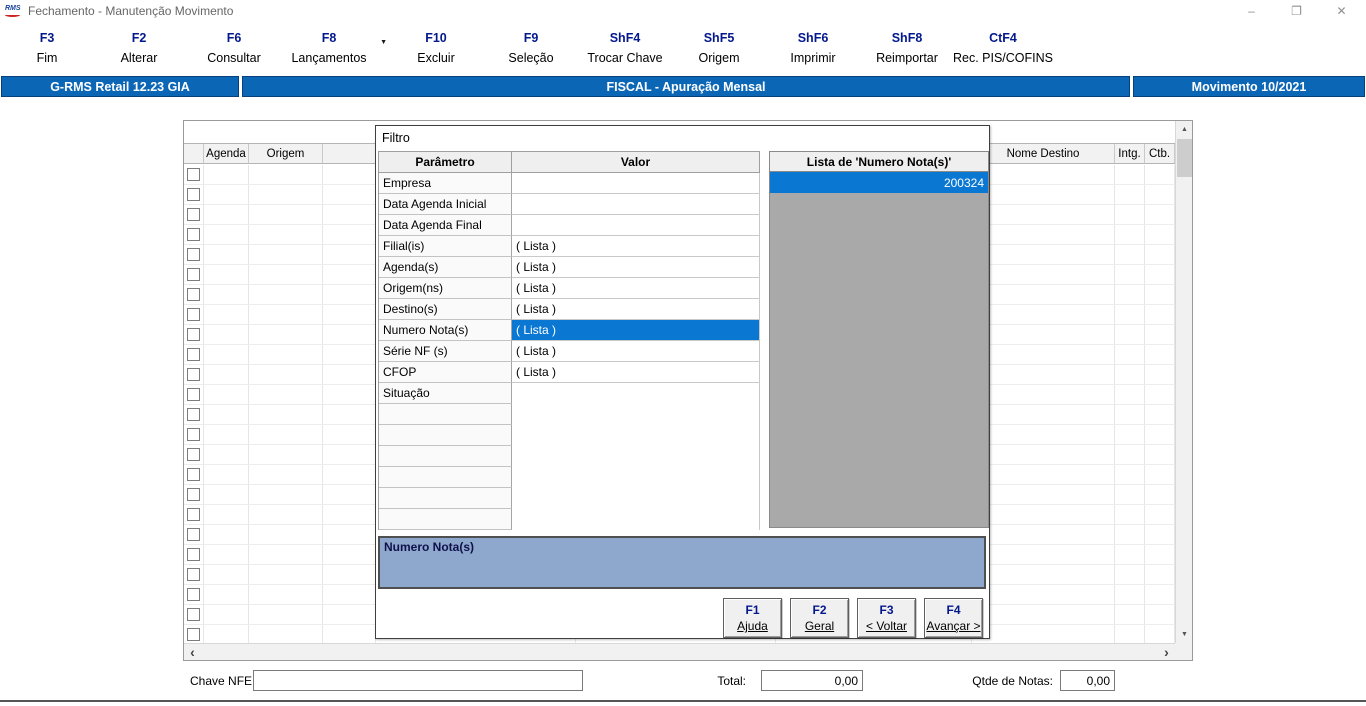 The height and width of the screenshot is (706, 1366). I want to click on filter-row: Série NF (s)( Lista ), so click(569, 351).